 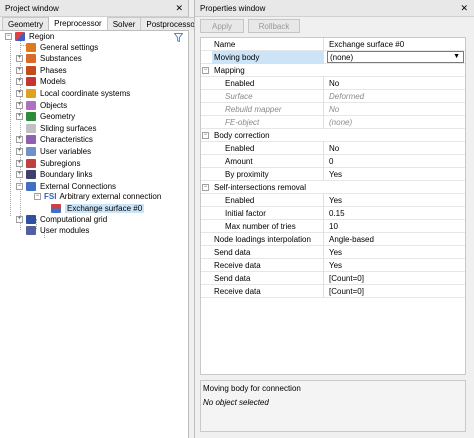 I want to click on prop-moving-body: Moving body (none) ▼, so click(x=333, y=57).